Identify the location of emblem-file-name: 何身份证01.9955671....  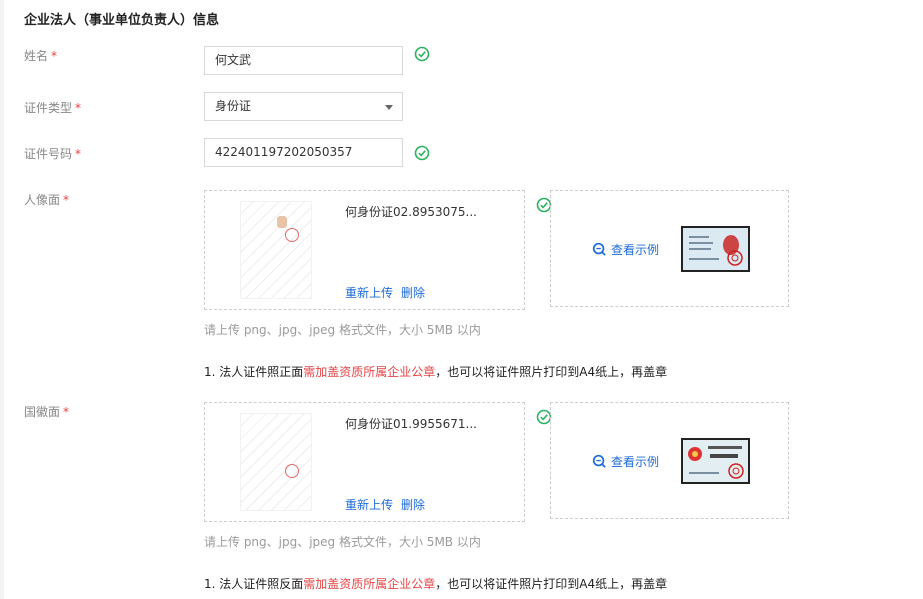
(411, 424).